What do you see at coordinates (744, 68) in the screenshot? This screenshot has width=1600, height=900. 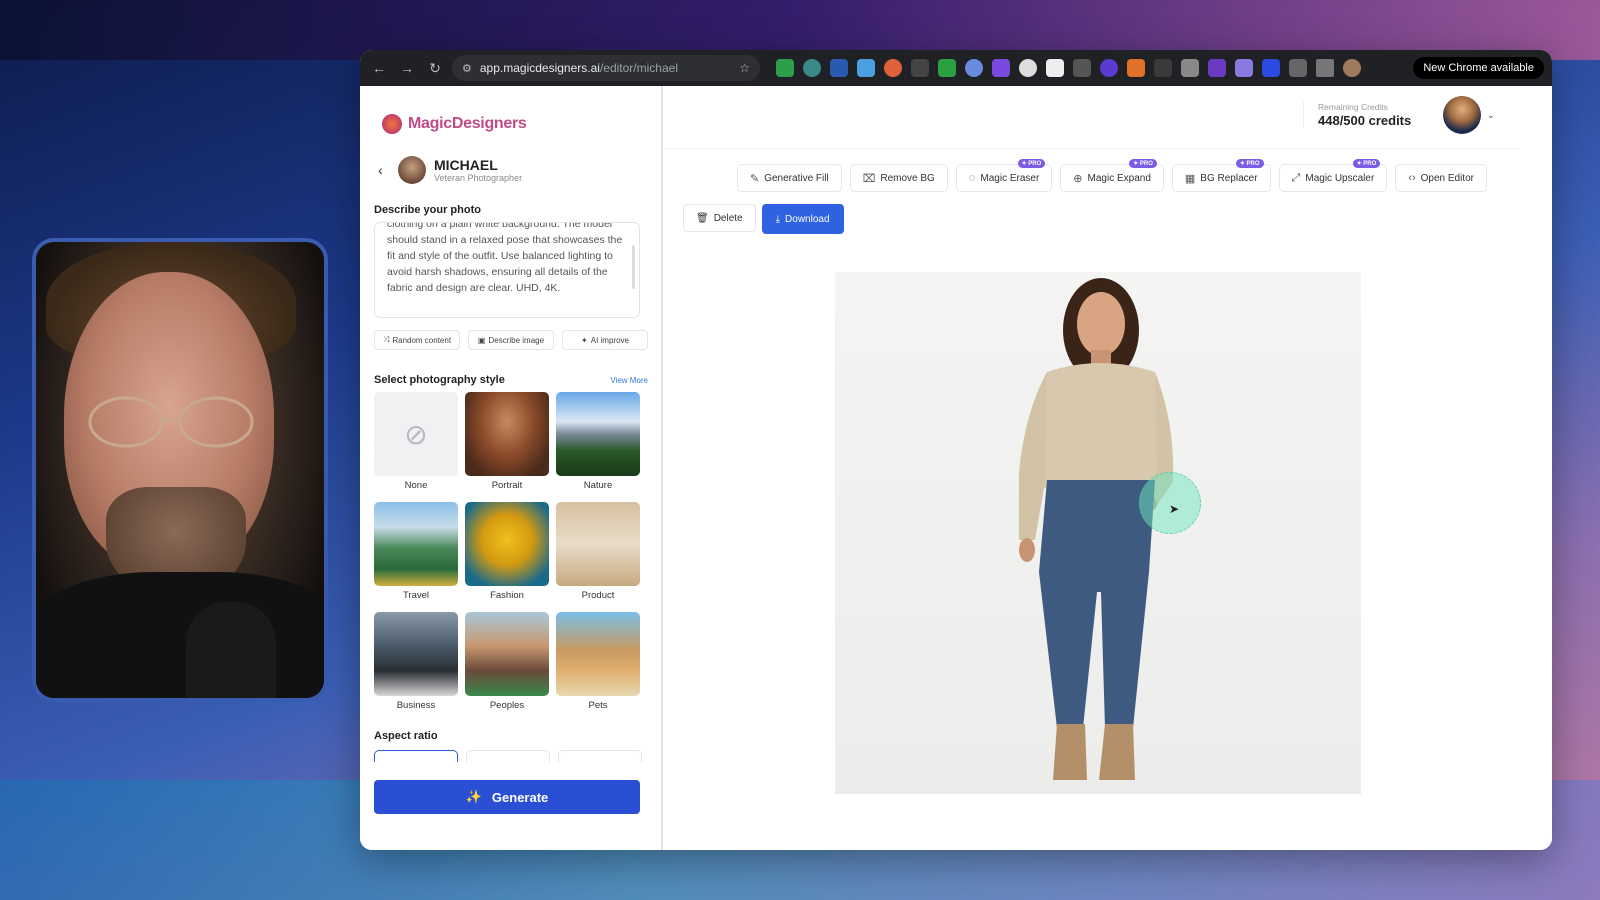 I see `bookmark-star-icon: ☆` at bounding box center [744, 68].